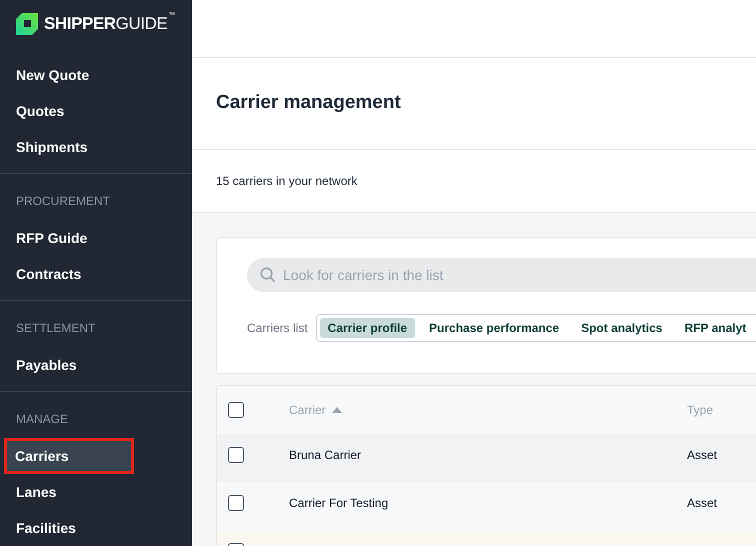 The image size is (756, 546). Describe the element at coordinates (27, 23) in the screenshot. I see `logo-icon` at that location.